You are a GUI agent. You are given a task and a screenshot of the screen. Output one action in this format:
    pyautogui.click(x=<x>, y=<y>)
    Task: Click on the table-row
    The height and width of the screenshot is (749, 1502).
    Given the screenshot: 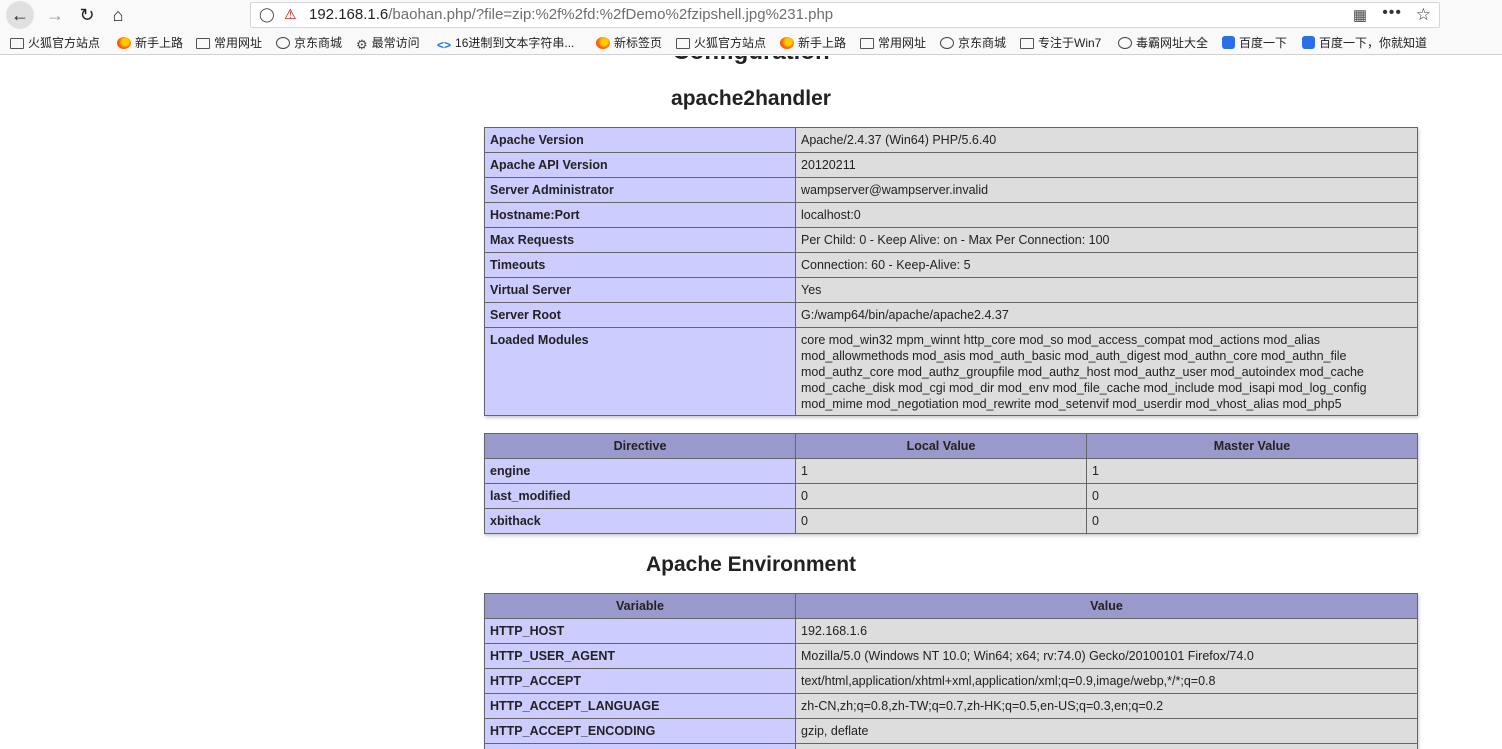 What is the action you would take?
    pyautogui.click(x=951, y=746)
    